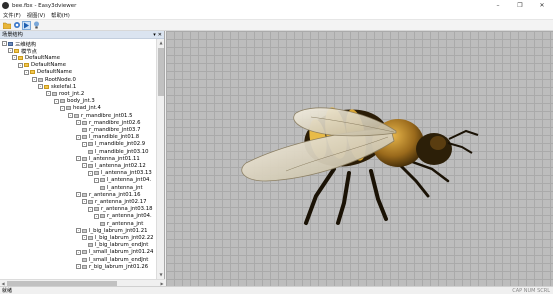  I want to click on tree-item: - l_small_labrum_jnt01.24, so click(114, 252).